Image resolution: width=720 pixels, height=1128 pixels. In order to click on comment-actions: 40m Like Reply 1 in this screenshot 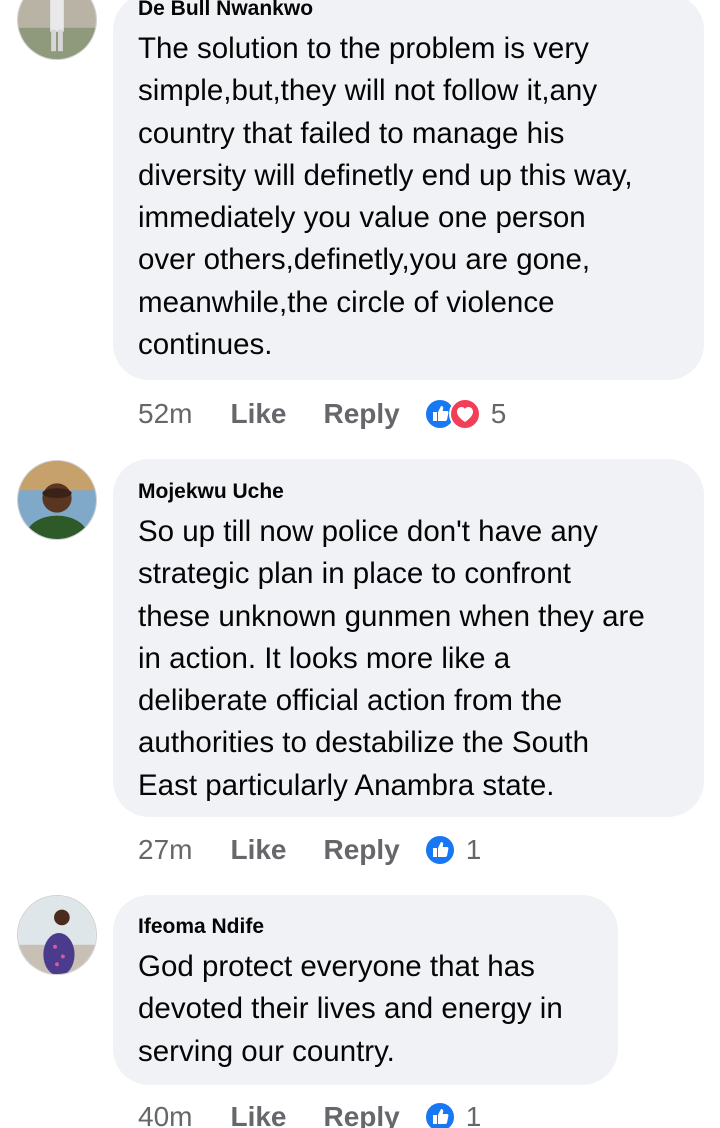, I will do `click(309, 1112)`.